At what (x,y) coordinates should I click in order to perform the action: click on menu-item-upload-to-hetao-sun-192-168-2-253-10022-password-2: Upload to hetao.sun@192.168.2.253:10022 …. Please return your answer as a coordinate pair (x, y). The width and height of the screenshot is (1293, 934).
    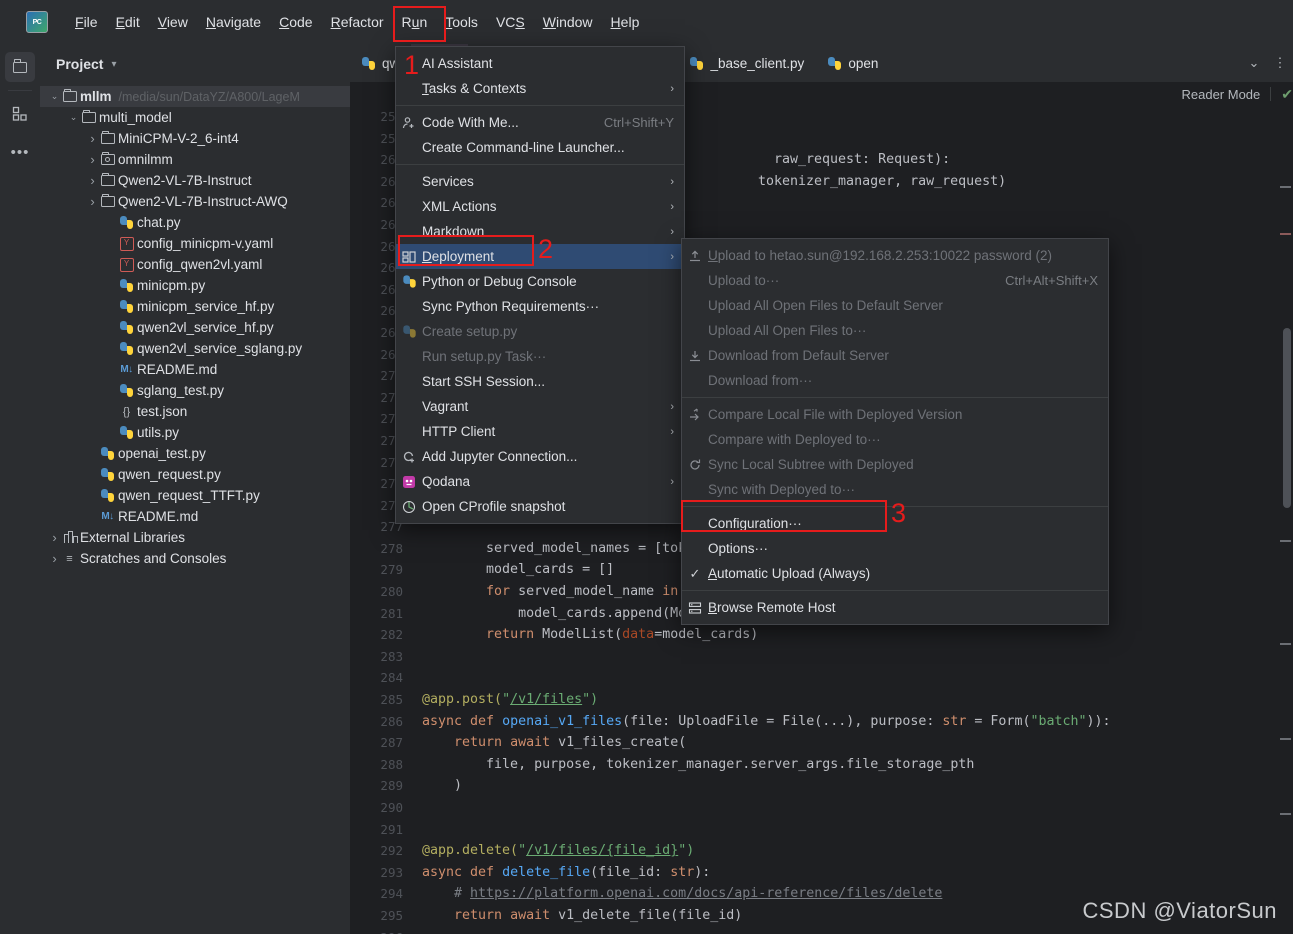
    Looking at the image, I should click on (895, 255).